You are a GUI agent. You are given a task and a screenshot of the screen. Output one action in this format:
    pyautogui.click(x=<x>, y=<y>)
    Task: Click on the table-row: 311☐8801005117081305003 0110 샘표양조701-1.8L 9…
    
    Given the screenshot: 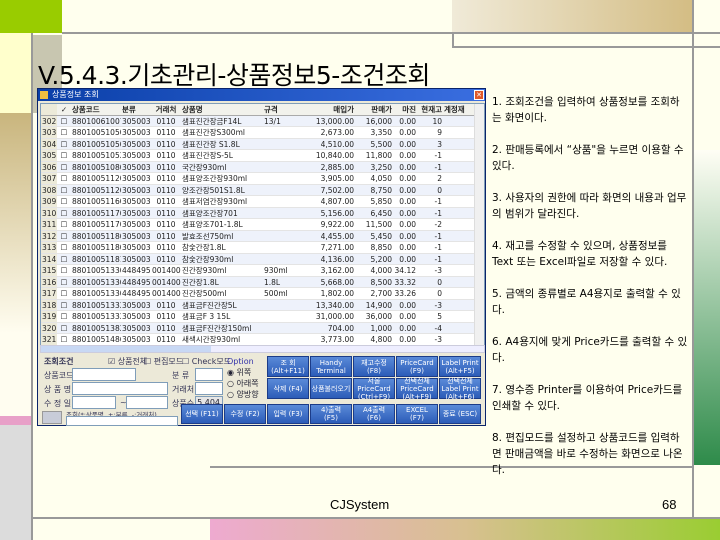 What is the action you would take?
    pyautogui.click(x=262, y=225)
    